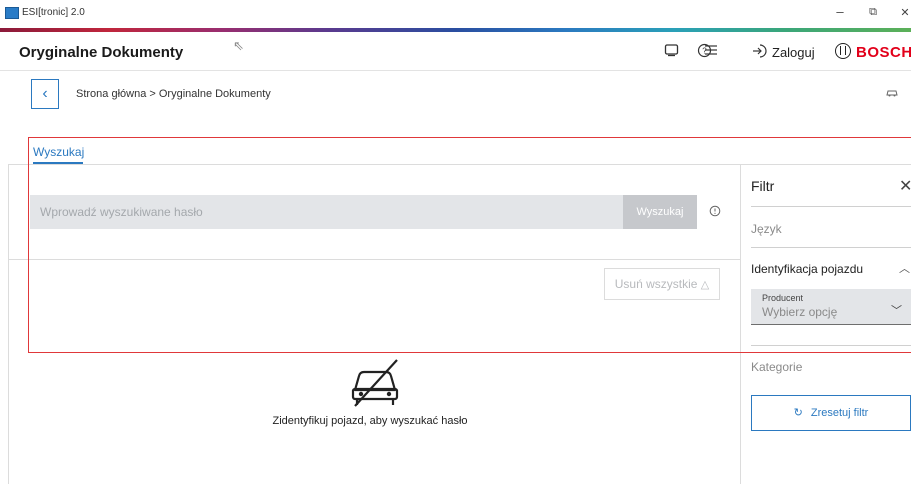  Describe the element at coordinates (715, 212) in the screenshot. I see `info-icon` at that location.